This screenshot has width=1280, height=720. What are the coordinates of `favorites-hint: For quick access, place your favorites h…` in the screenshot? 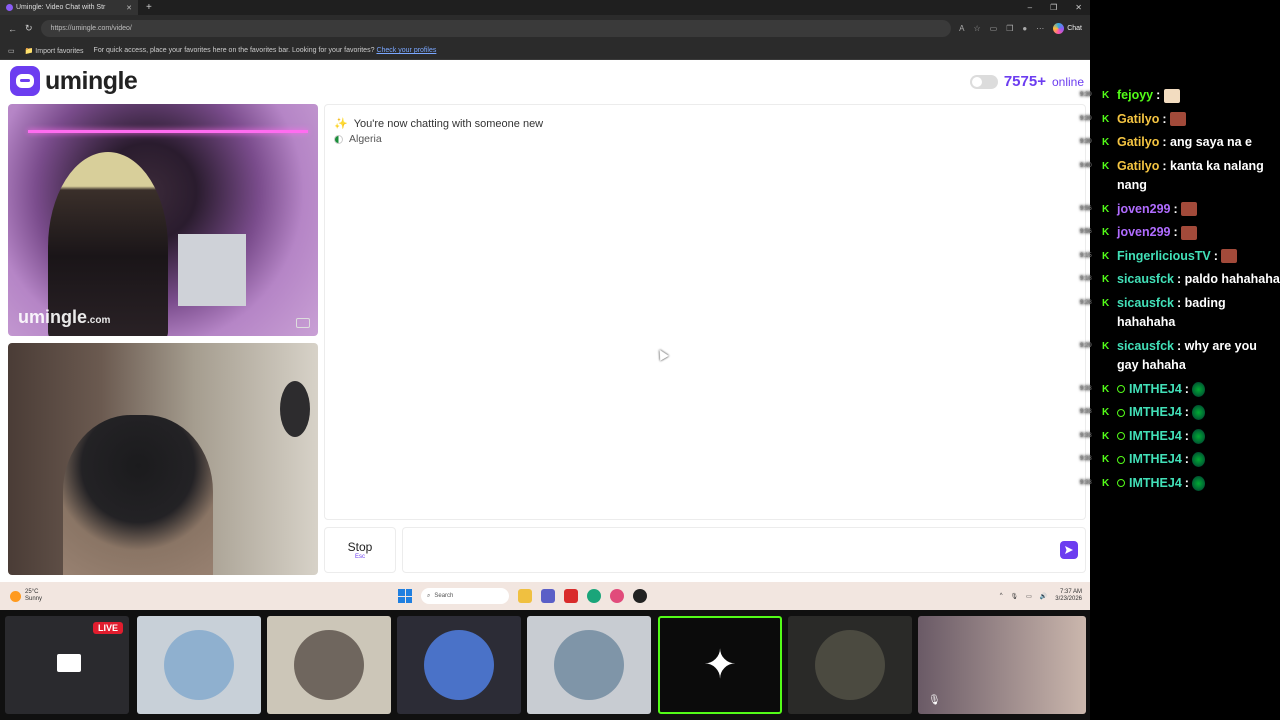 It's located at (234, 50).